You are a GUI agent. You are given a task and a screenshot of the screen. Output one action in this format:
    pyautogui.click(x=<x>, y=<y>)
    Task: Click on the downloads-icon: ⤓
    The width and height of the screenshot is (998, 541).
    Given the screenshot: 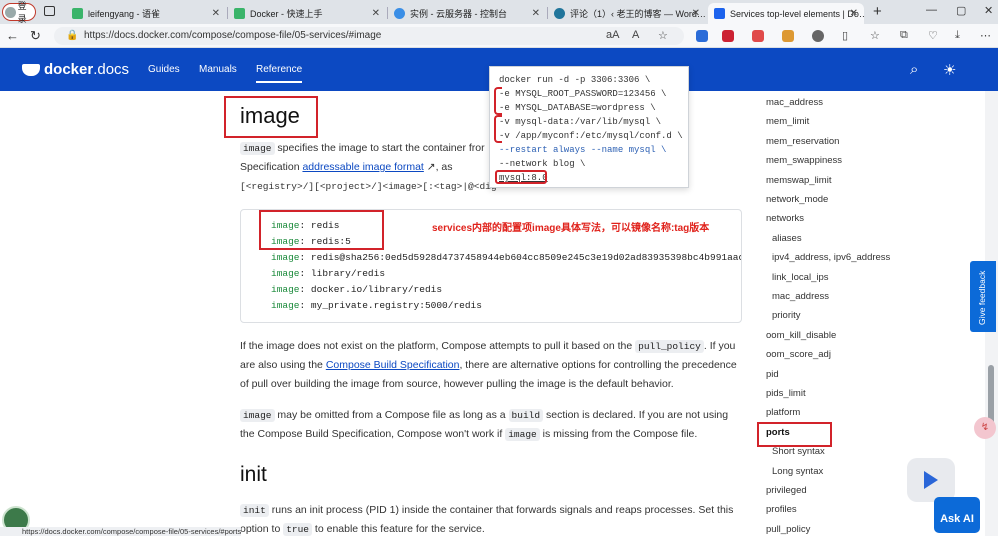 What is the action you would take?
    pyautogui.click(x=957, y=35)
    